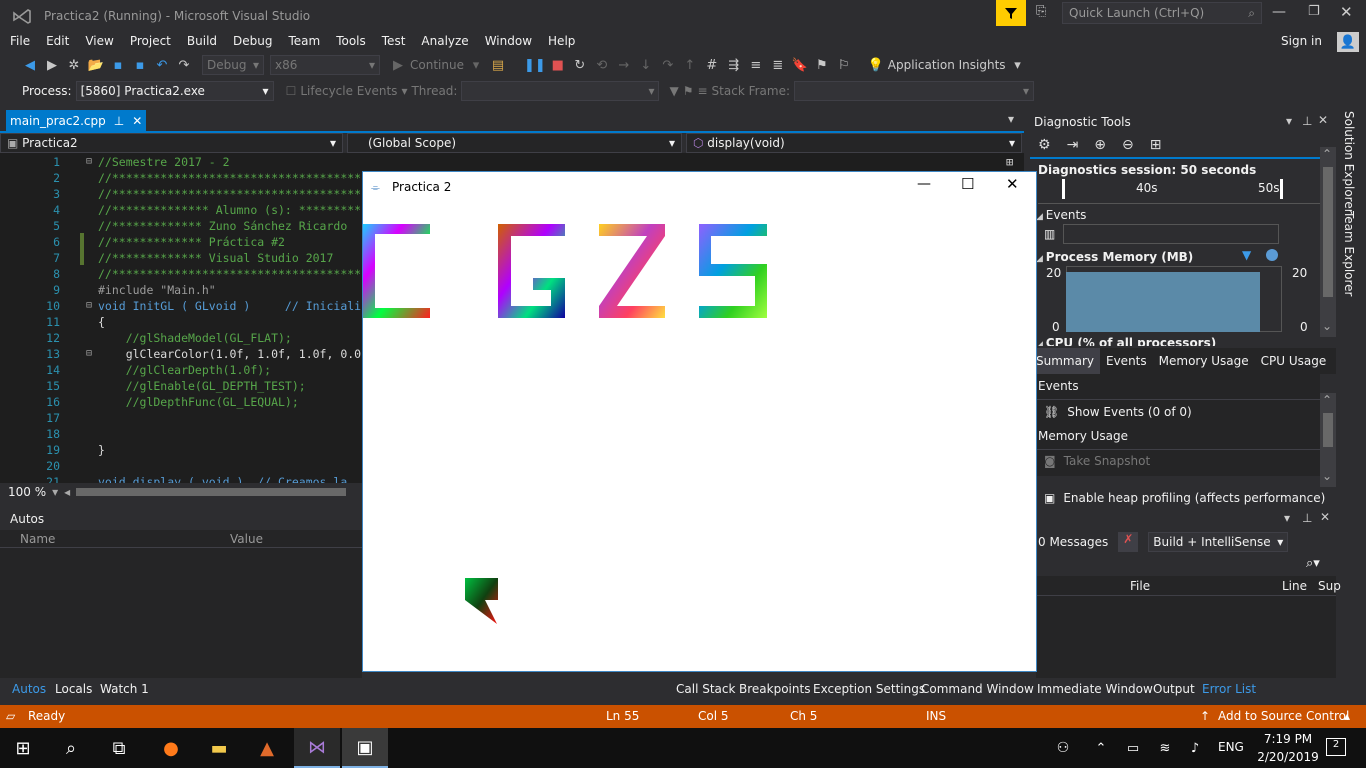  What do you see at coordinates (1301, 41) in the screenshot?
I see `sign-in-link: Sign in` at bounding box center [1301, 41].